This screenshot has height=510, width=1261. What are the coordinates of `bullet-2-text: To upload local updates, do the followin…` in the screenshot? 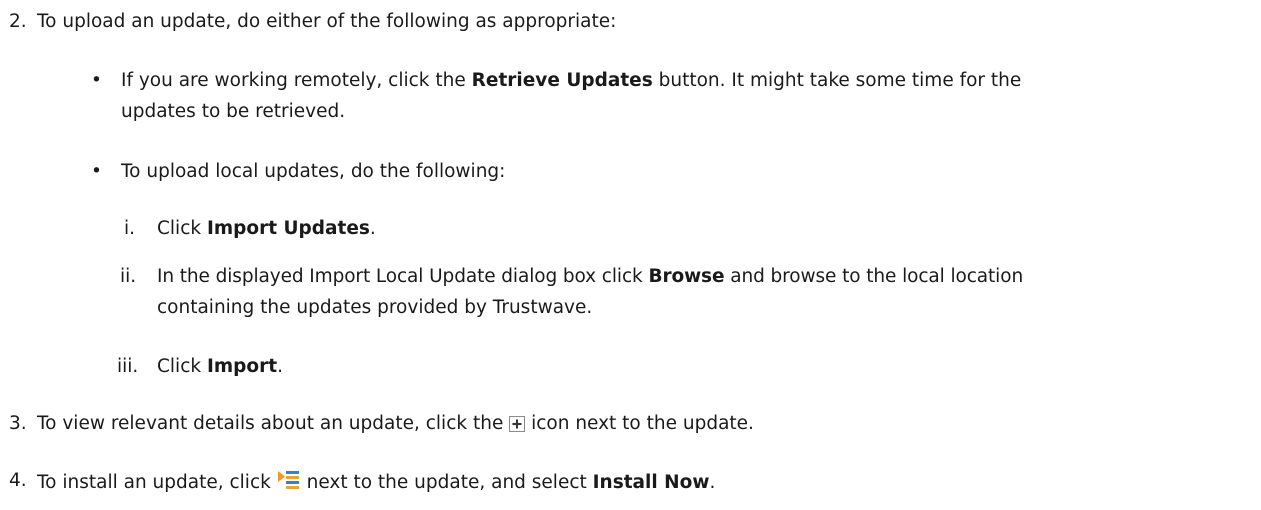 It's located at (313, 171).